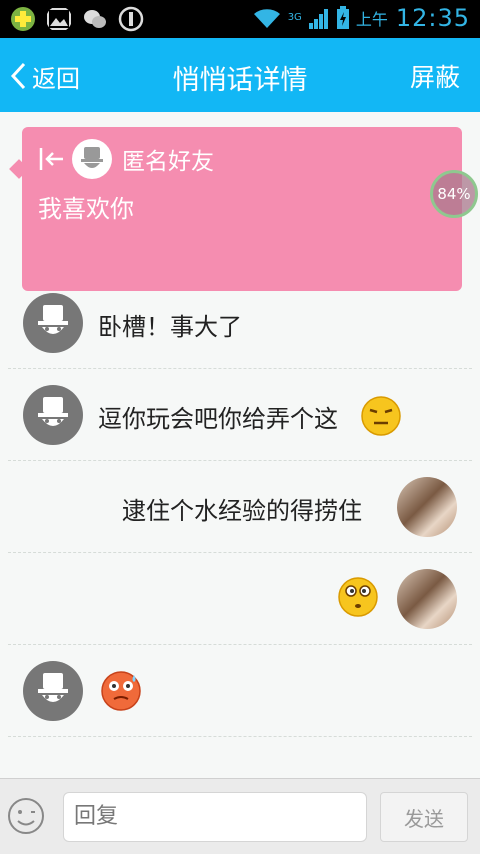  I want to click on block-button: 屏蔽, so click(435, 76).